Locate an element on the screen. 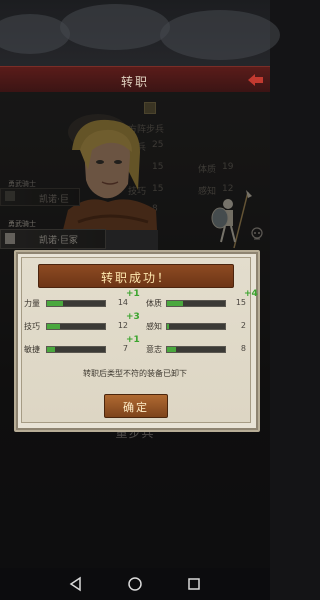 The height and width of the screenshot is (600, 320). left-arrow-icon is located at coordinates (255, 80).